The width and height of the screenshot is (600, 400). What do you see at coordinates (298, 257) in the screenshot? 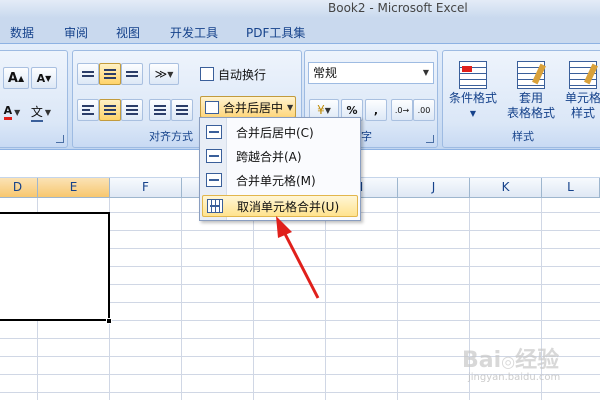
I see `annotation-arrow` at bounding box center [298, 257].